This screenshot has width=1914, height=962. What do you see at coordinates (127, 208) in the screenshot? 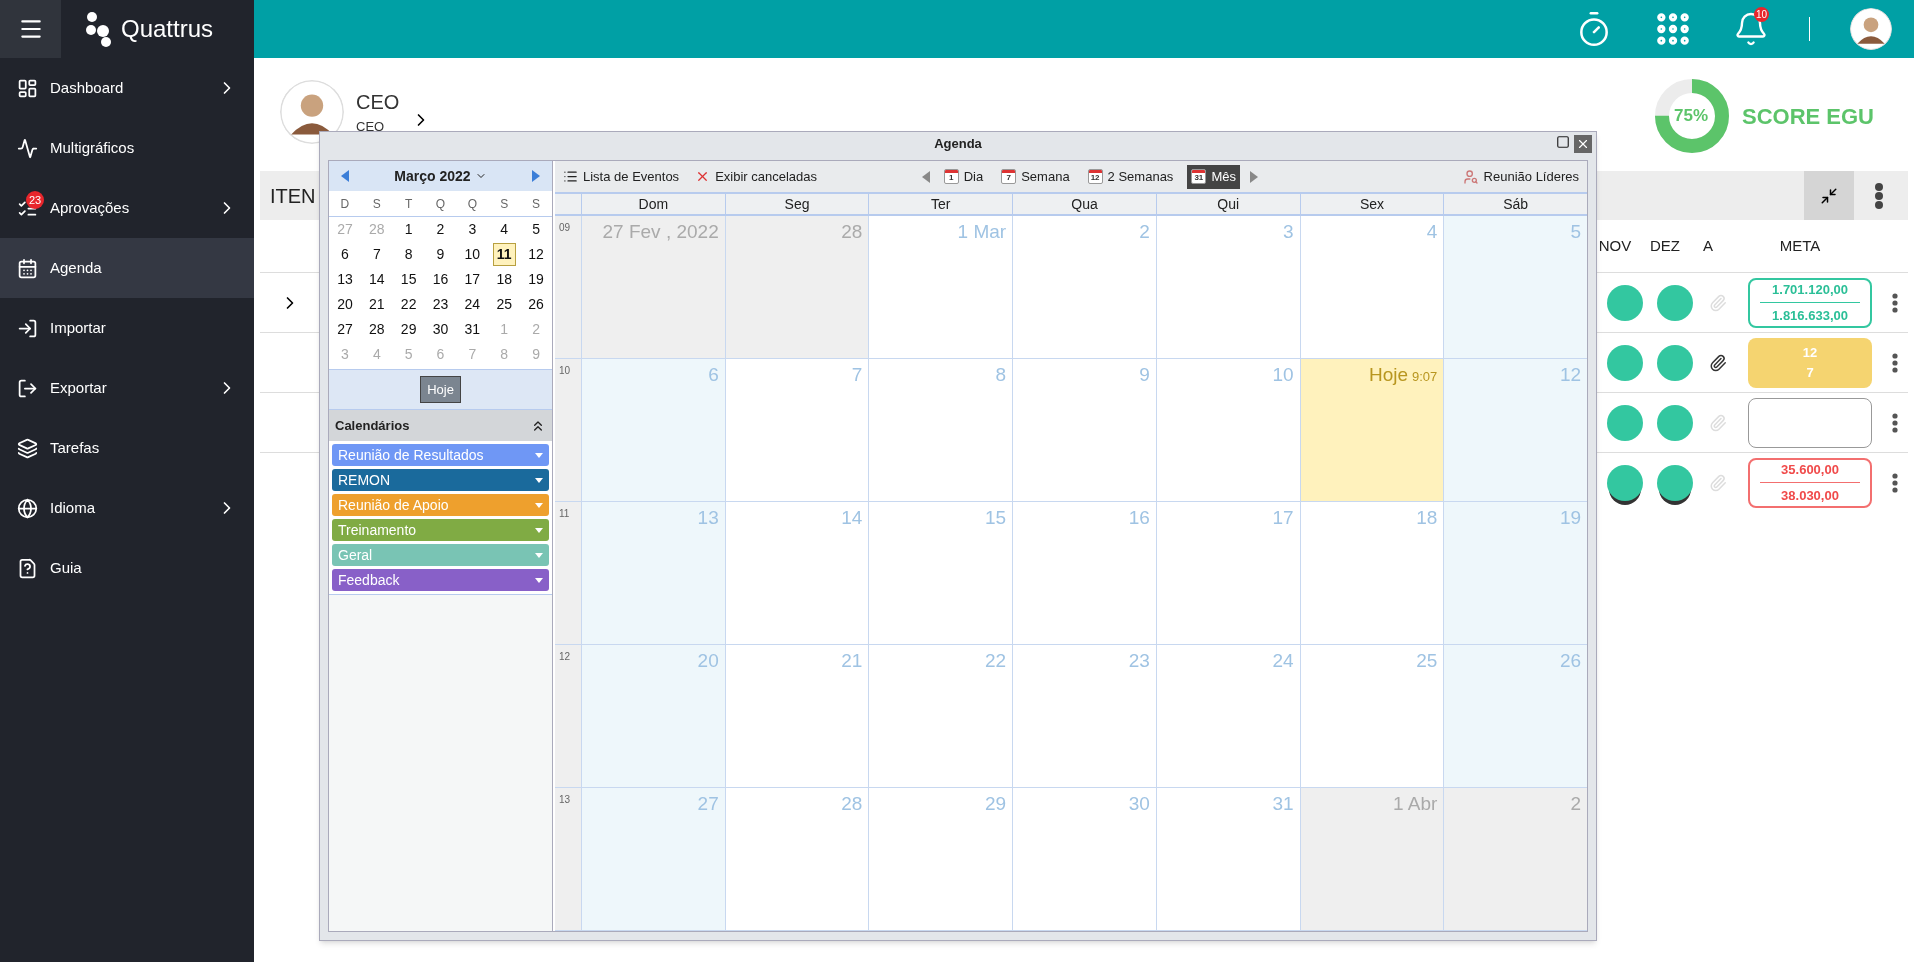
I see `sidebar-item: 23 Aprovações` at bounding box center [127, 208].